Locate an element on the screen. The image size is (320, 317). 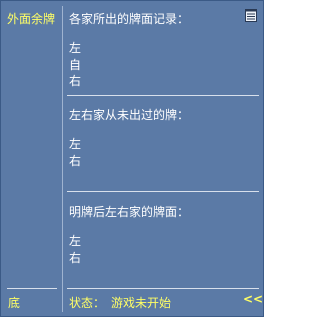
notepad-icon is located at coordinates (251, 15).